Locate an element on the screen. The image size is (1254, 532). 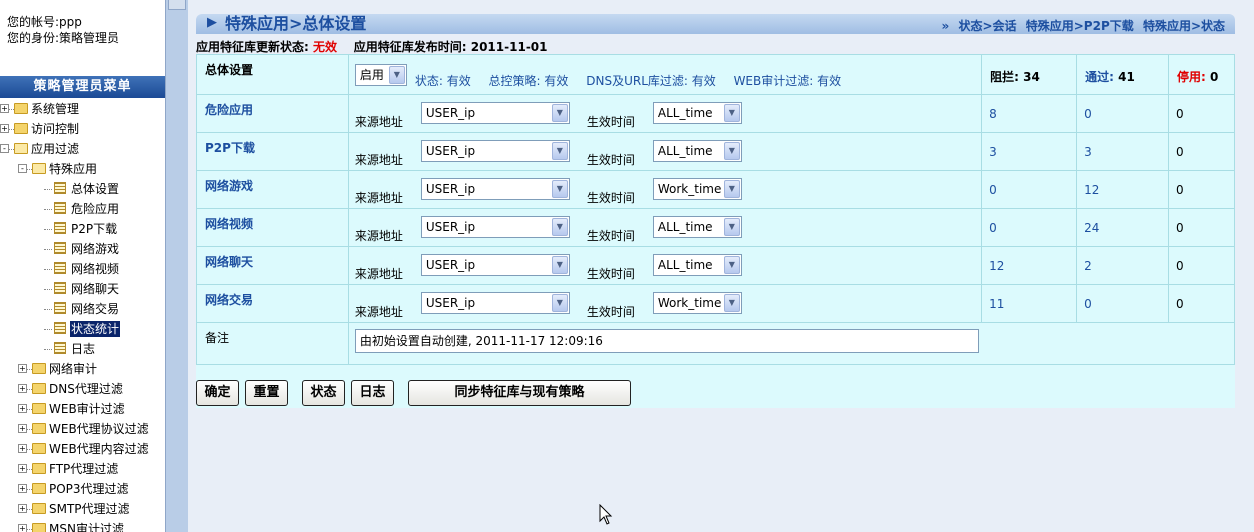
page-icon is located at coordinates (60, 208).